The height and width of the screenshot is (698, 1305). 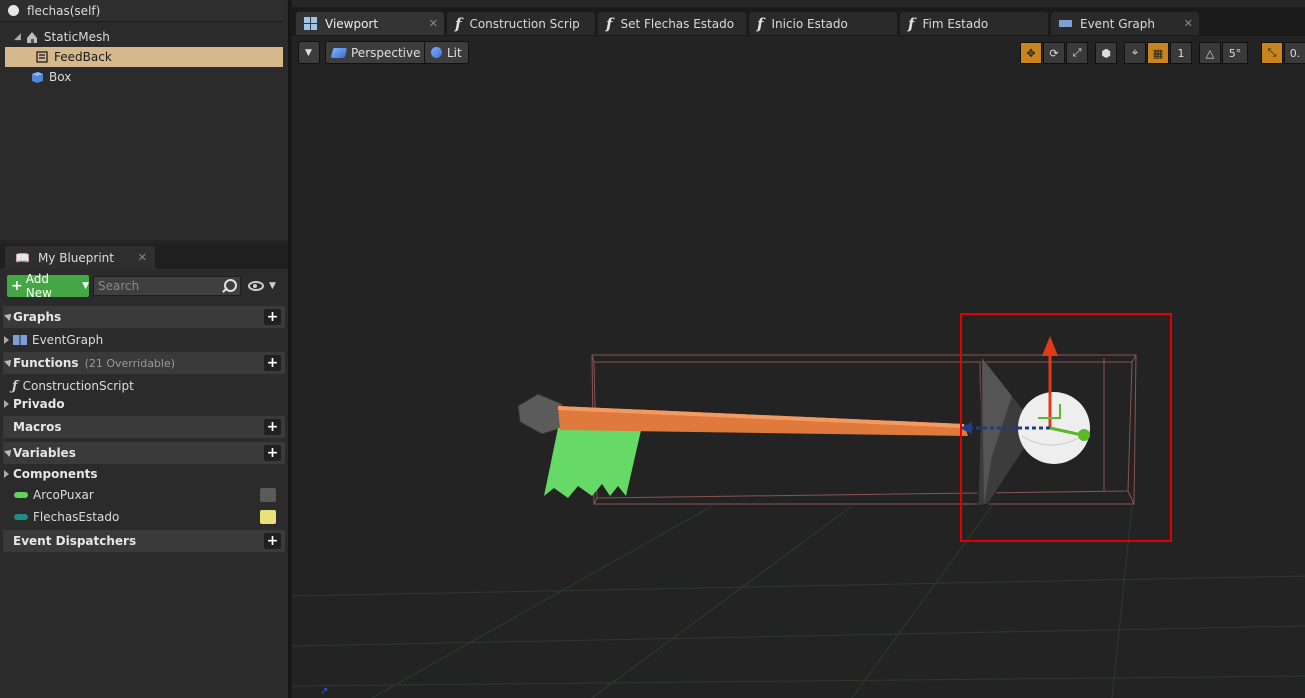 I want to click on static-mesh-icon, so click(x=32, y=37).